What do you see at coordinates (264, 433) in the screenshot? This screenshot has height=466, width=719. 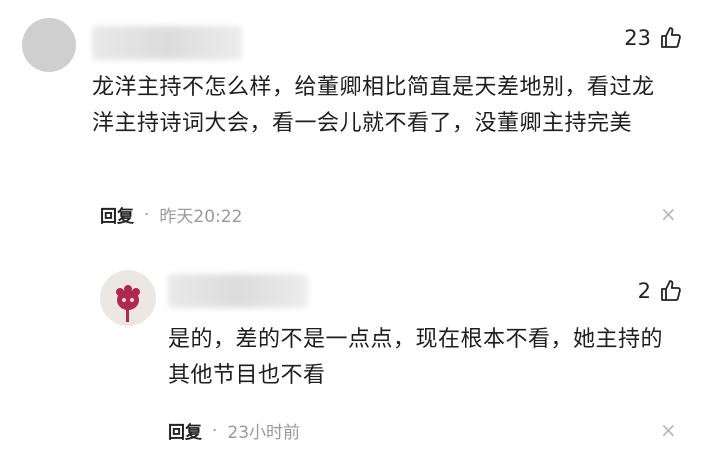 I see `timestamp: 23小时前` at bounding box center [264, 433].